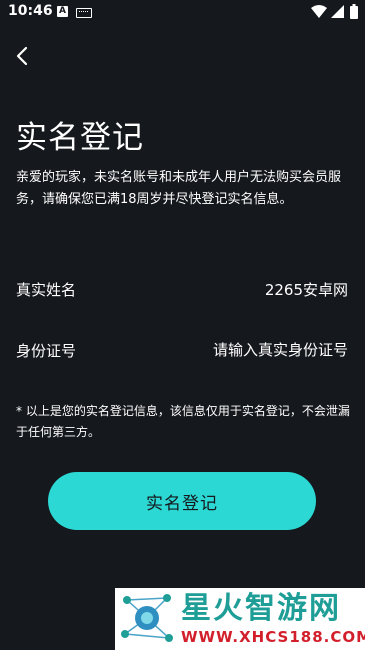 Image resolution: width=365 pixels, height=650 pixels. I want to click on submit-button: 实名登记, so click(182, 501).